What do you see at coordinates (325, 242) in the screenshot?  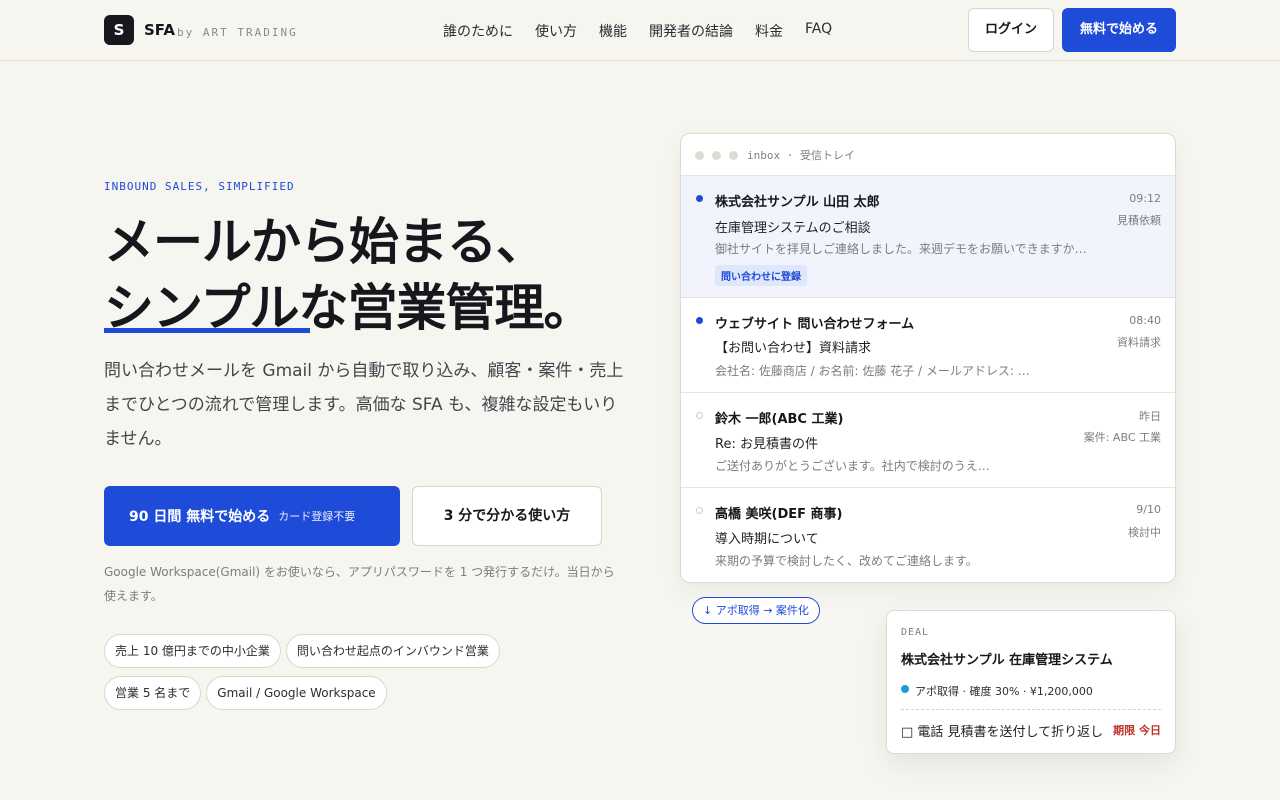 I see `hero-title-line1: メールから始まる、` at bounding box center [325, 242].